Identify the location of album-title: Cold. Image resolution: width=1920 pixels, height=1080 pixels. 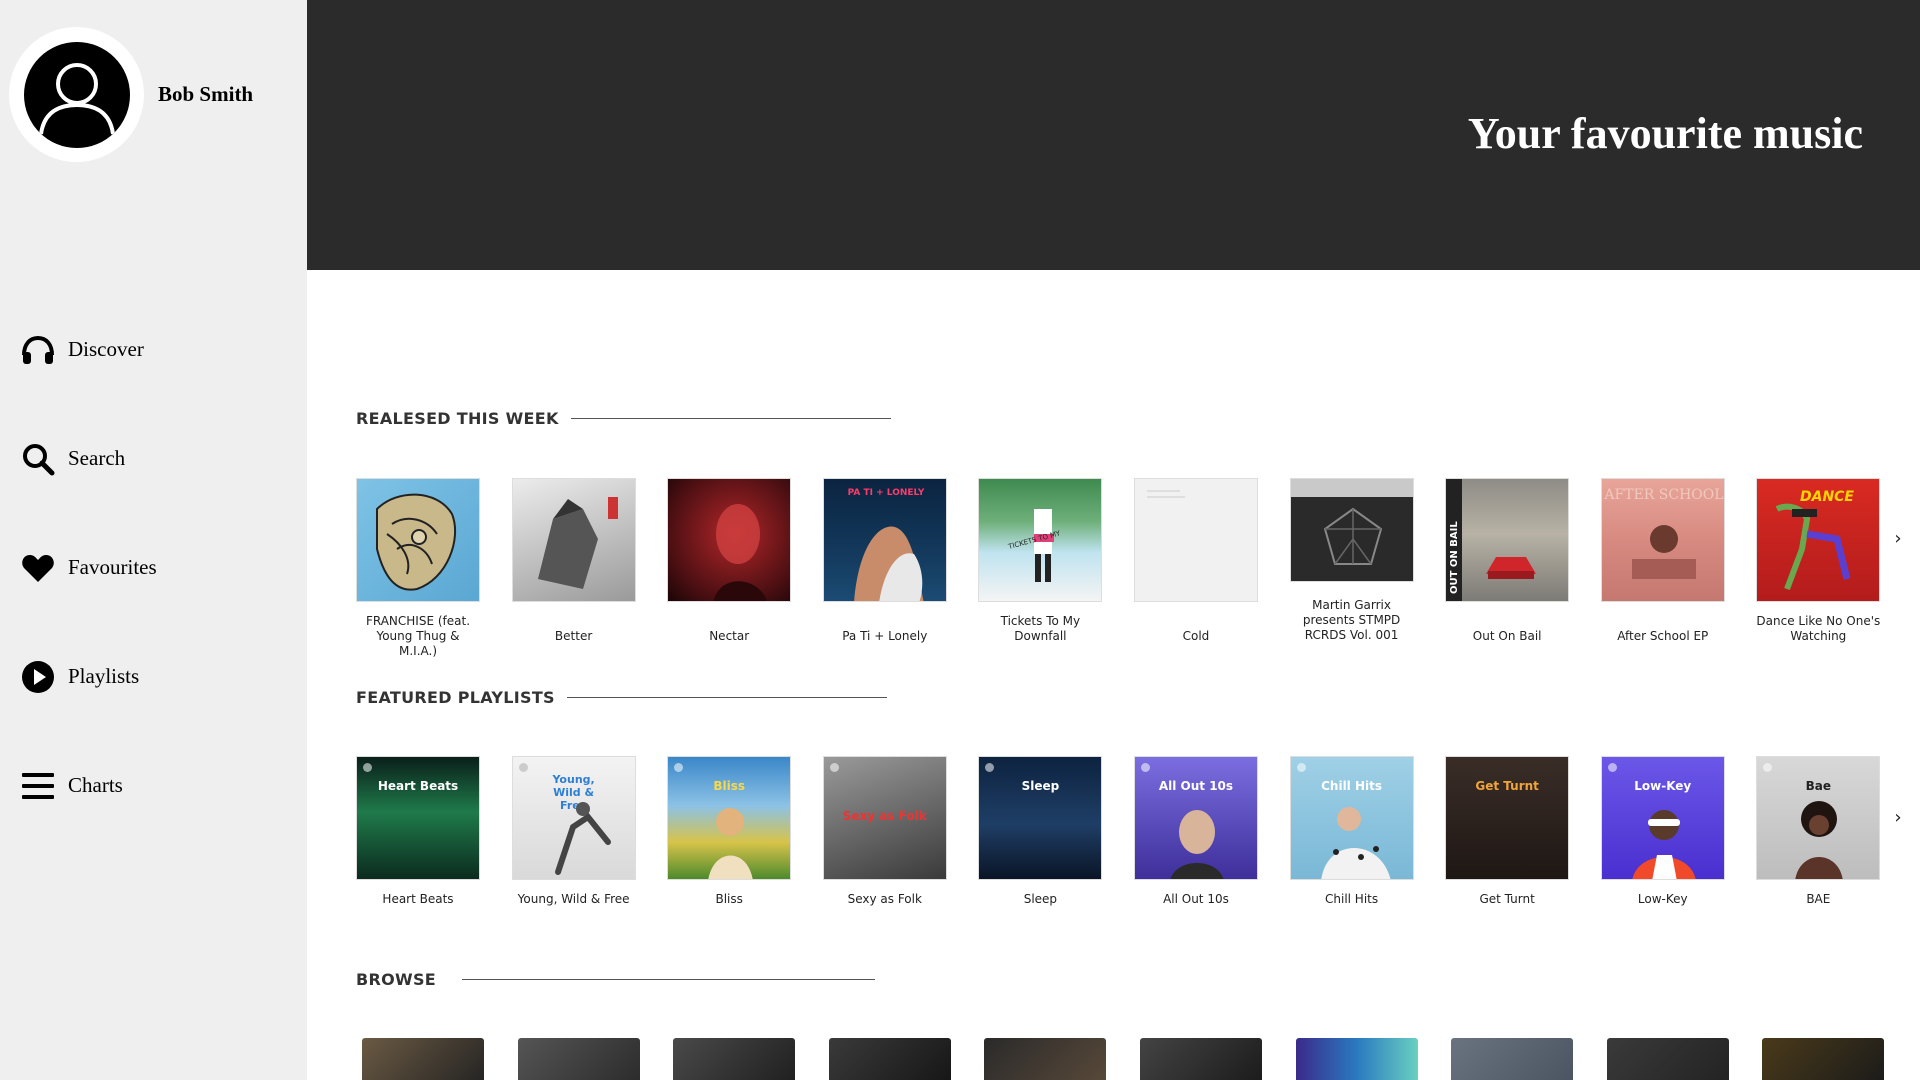
(1196, 636).